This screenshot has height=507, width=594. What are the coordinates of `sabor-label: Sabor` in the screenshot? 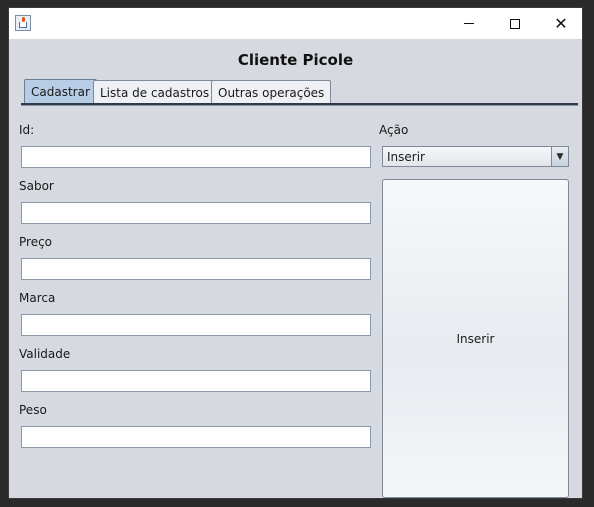 It's located at (36, 186).